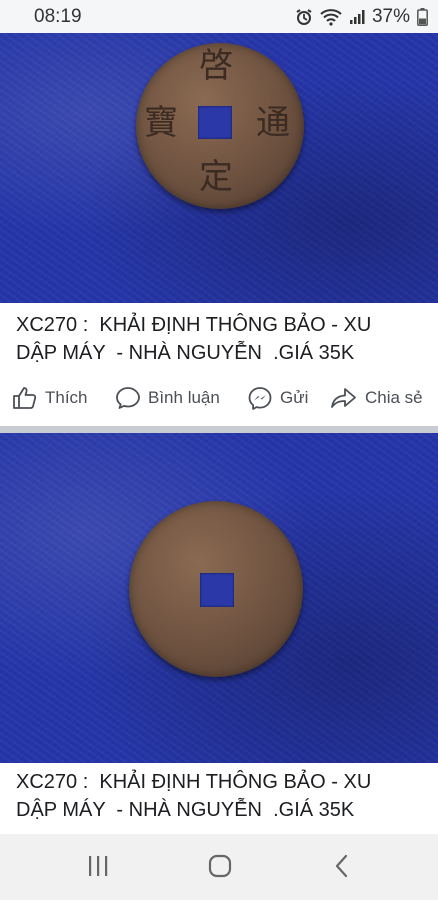  What do you see at coordinates (58, 16) in the screenshot?
I see `status-time: 08:19` at bounding box center [58, 16].